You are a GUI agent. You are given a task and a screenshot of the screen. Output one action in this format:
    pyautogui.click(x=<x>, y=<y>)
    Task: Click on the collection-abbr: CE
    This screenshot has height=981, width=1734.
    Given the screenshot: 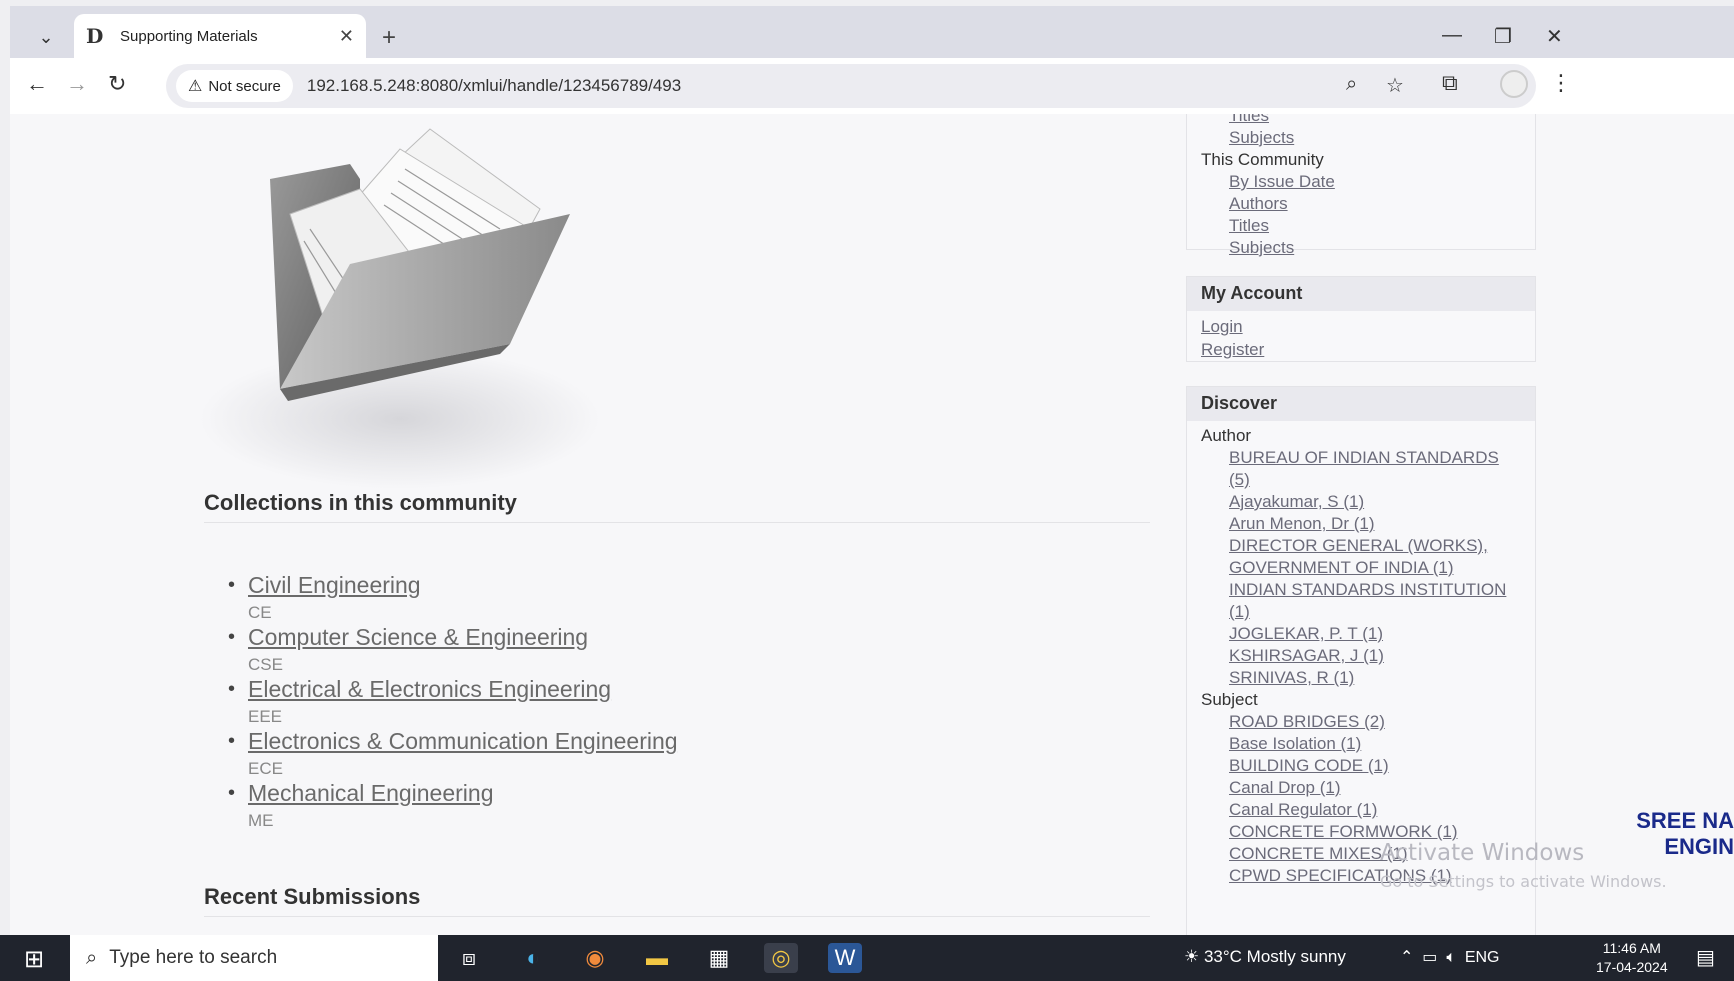 What is the action you would take?
    pyautogui.click(x=260, y=612)
    